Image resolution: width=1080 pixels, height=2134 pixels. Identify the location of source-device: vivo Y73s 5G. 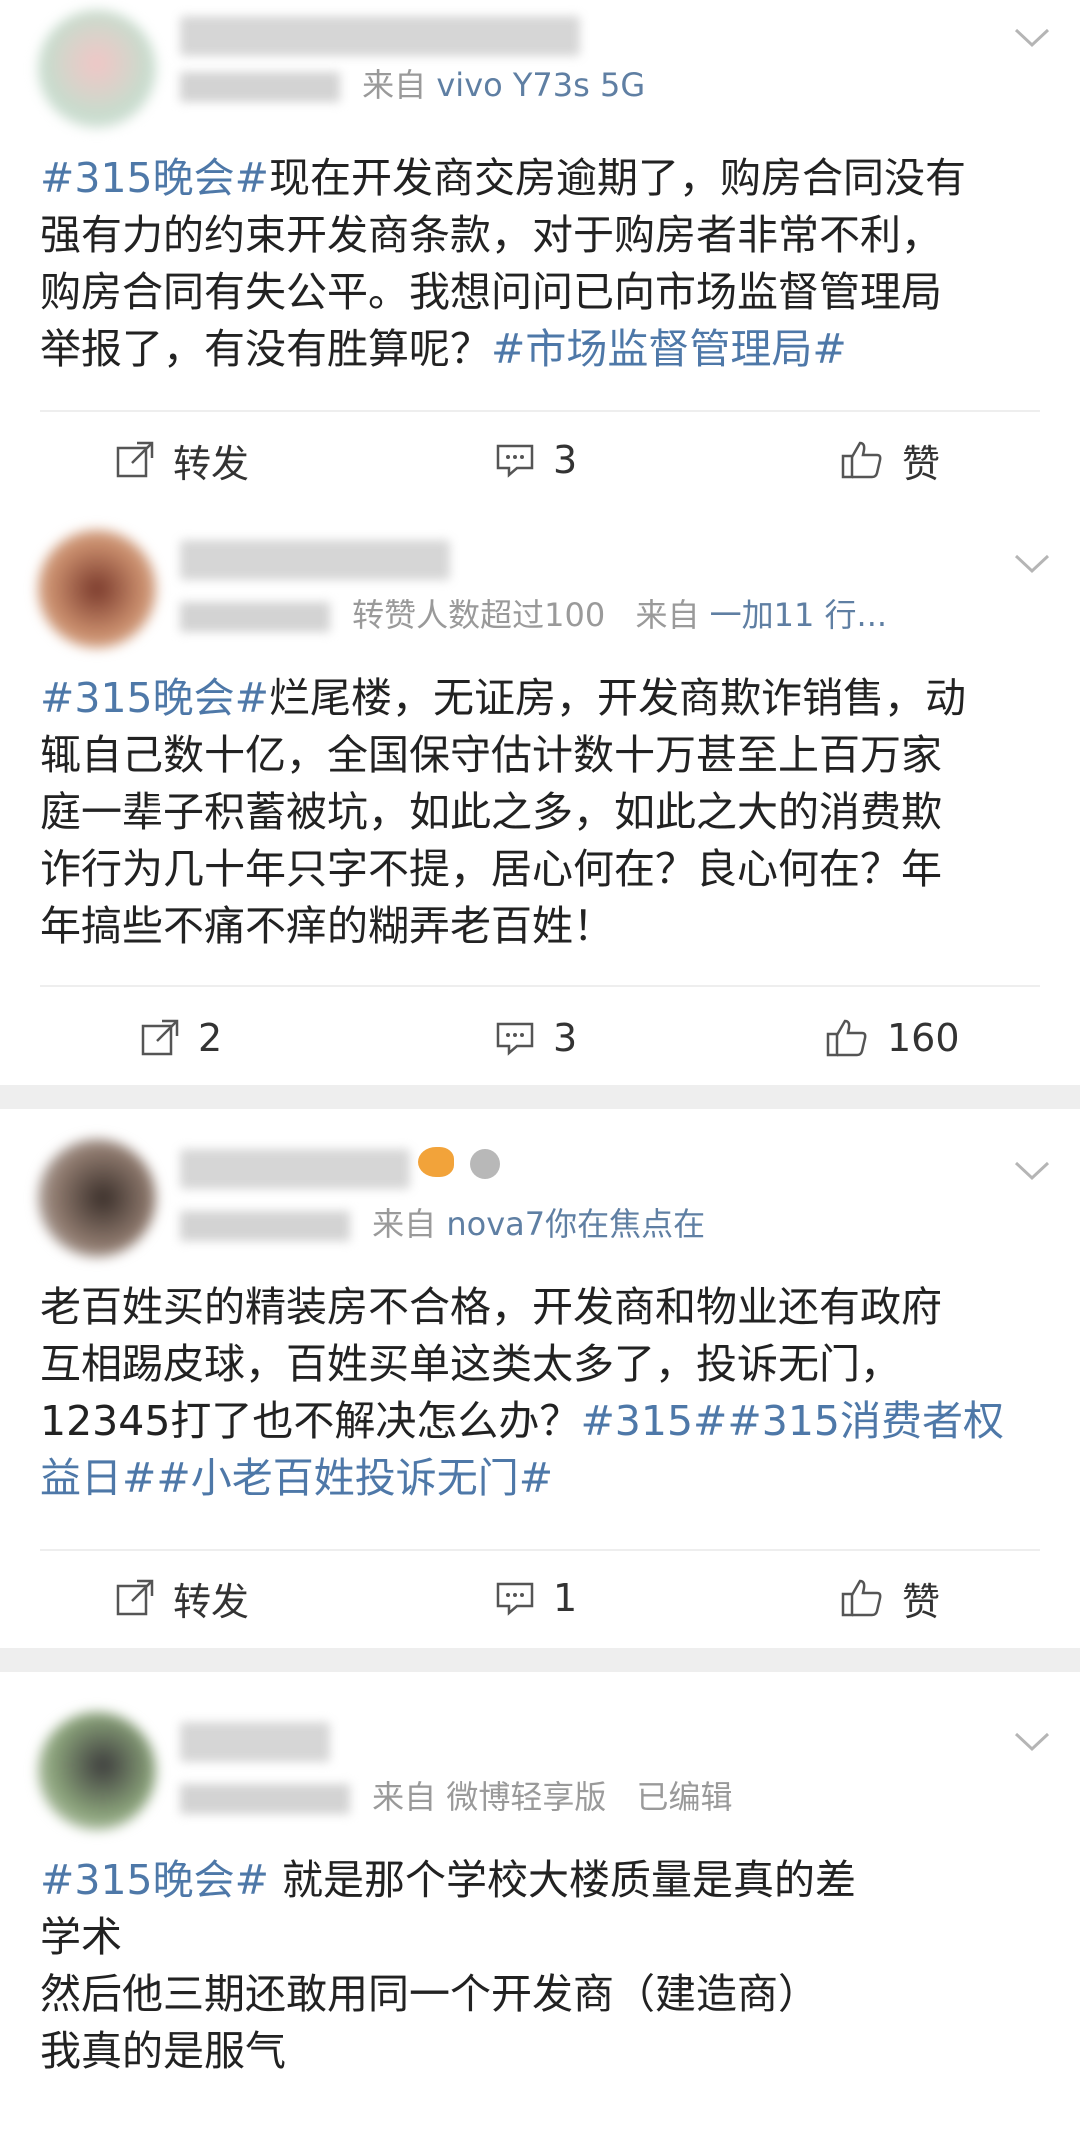
(540, 85).